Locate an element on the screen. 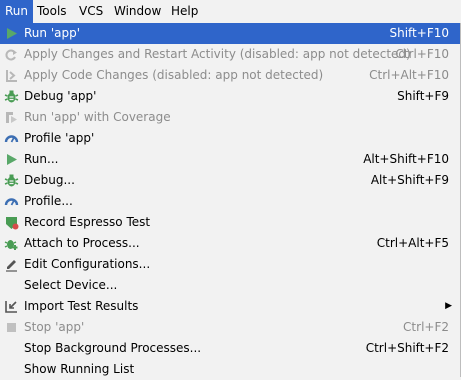 The image size is (461, 380). menu-item-shortcut: Ctrl+Alt+F10 is located at coordinates (409, 75).